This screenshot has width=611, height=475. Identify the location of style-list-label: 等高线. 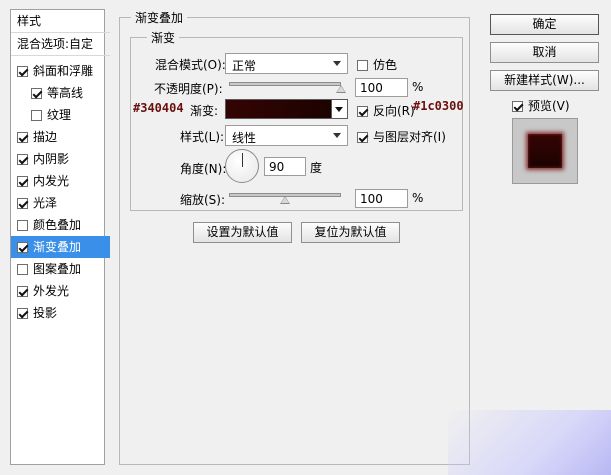
(65, 93).